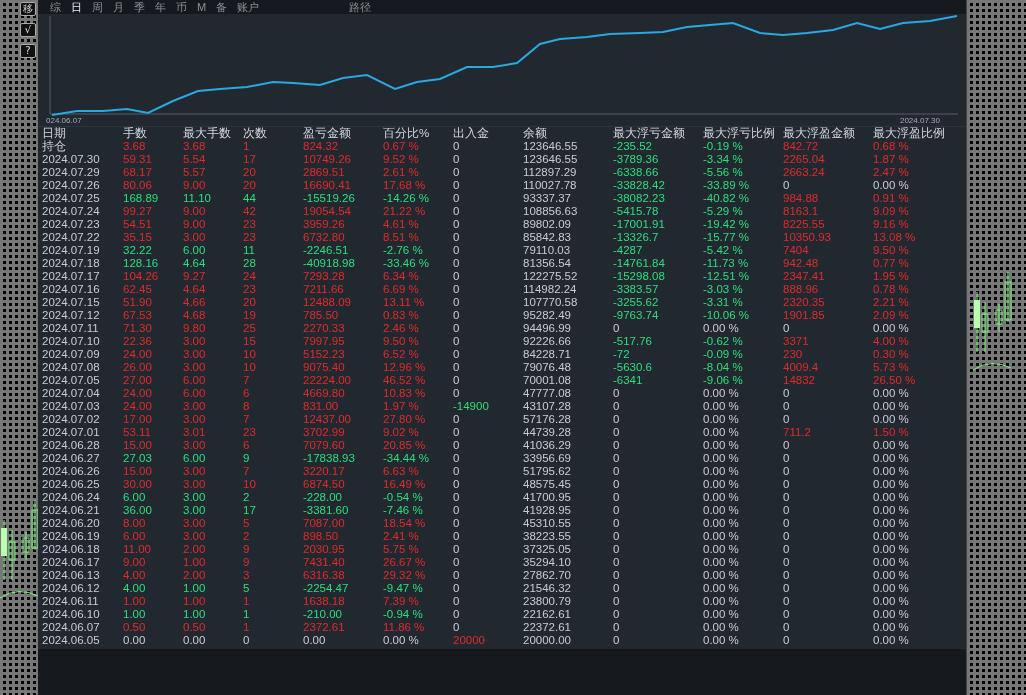 The height and width of the screenshot is (695, 1026). Describe the element at coordinates (250, 315) in the screenshot. I see `table-cell-text: 19` at that location.